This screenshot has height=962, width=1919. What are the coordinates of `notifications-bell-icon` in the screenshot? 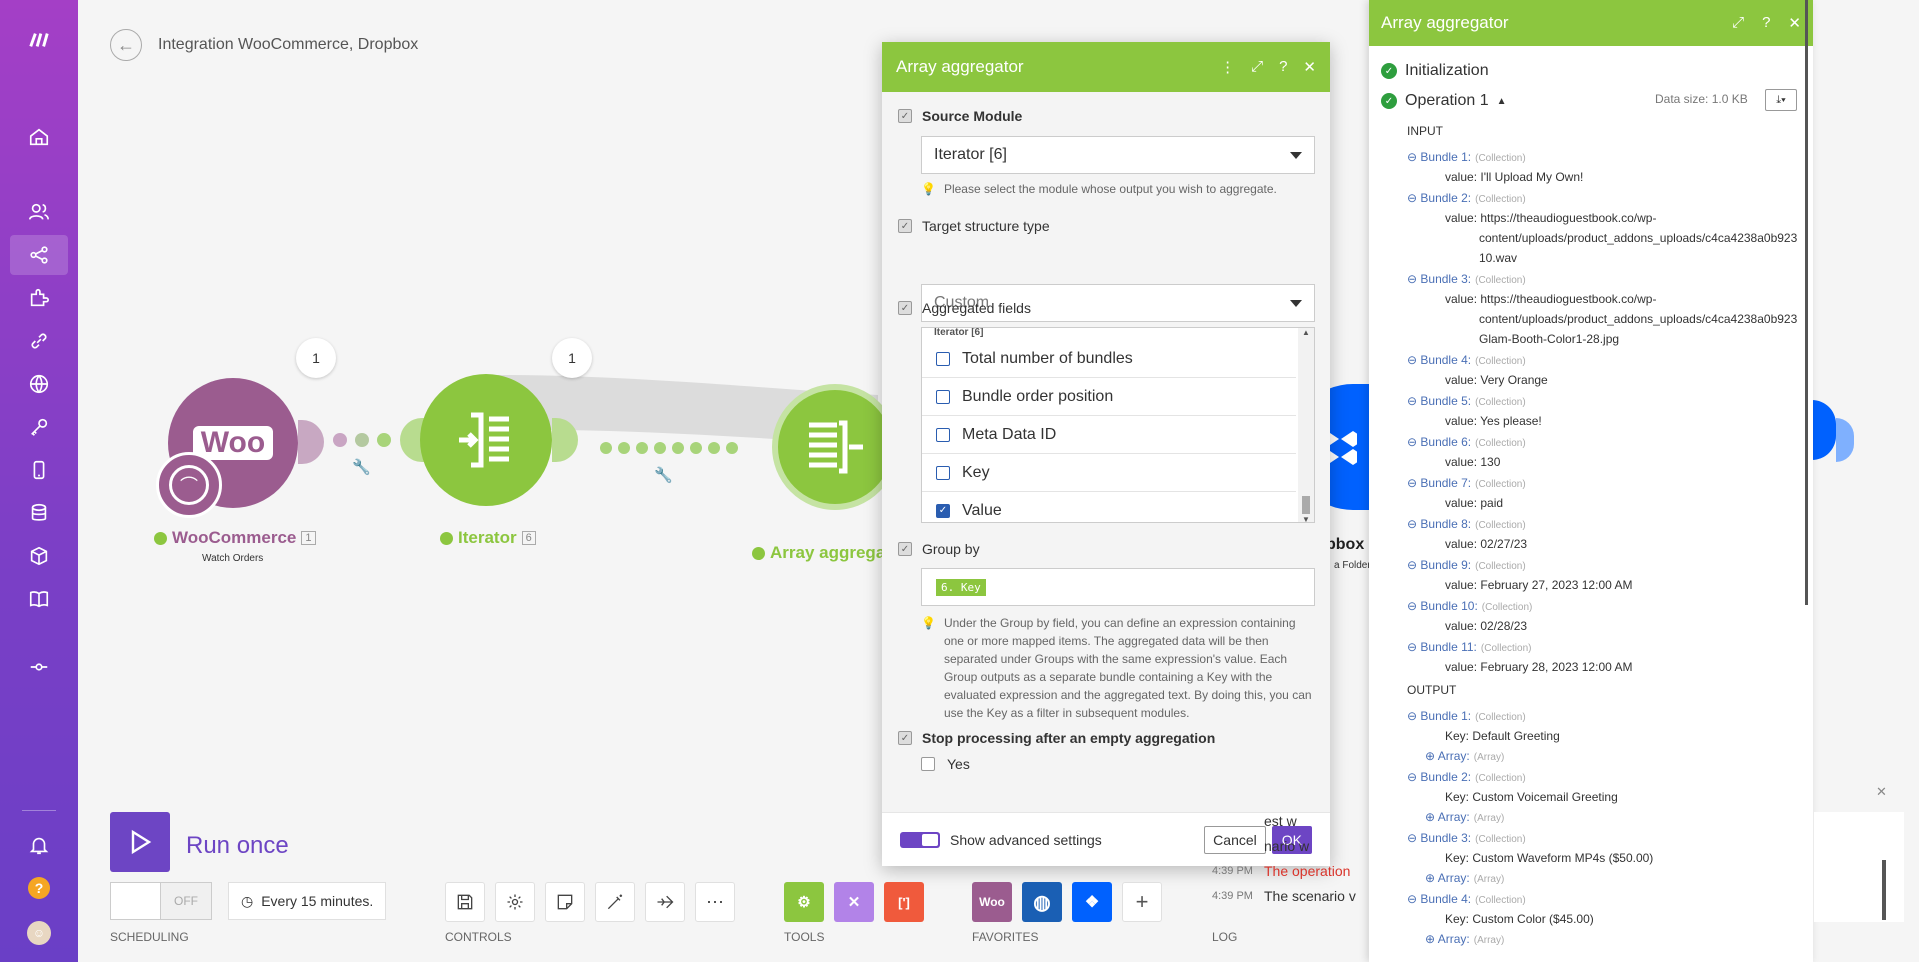 It's located at (39, 845).